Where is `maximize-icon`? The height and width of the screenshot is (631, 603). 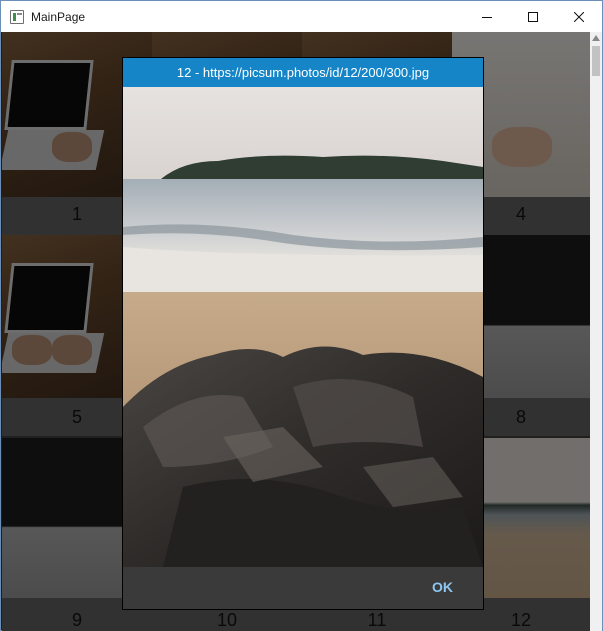
maximize-icon is located at coordinates (533, 16).